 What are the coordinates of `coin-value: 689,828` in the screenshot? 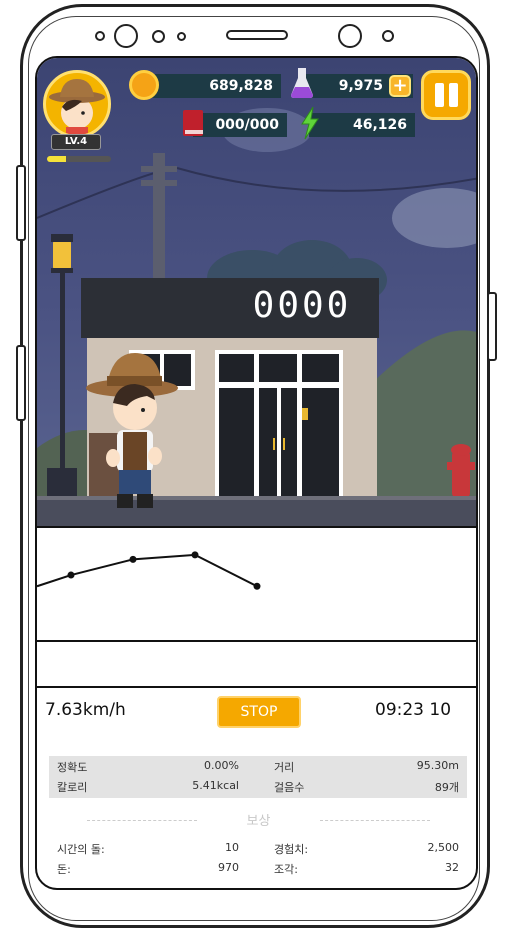 It's located at (241, 86).